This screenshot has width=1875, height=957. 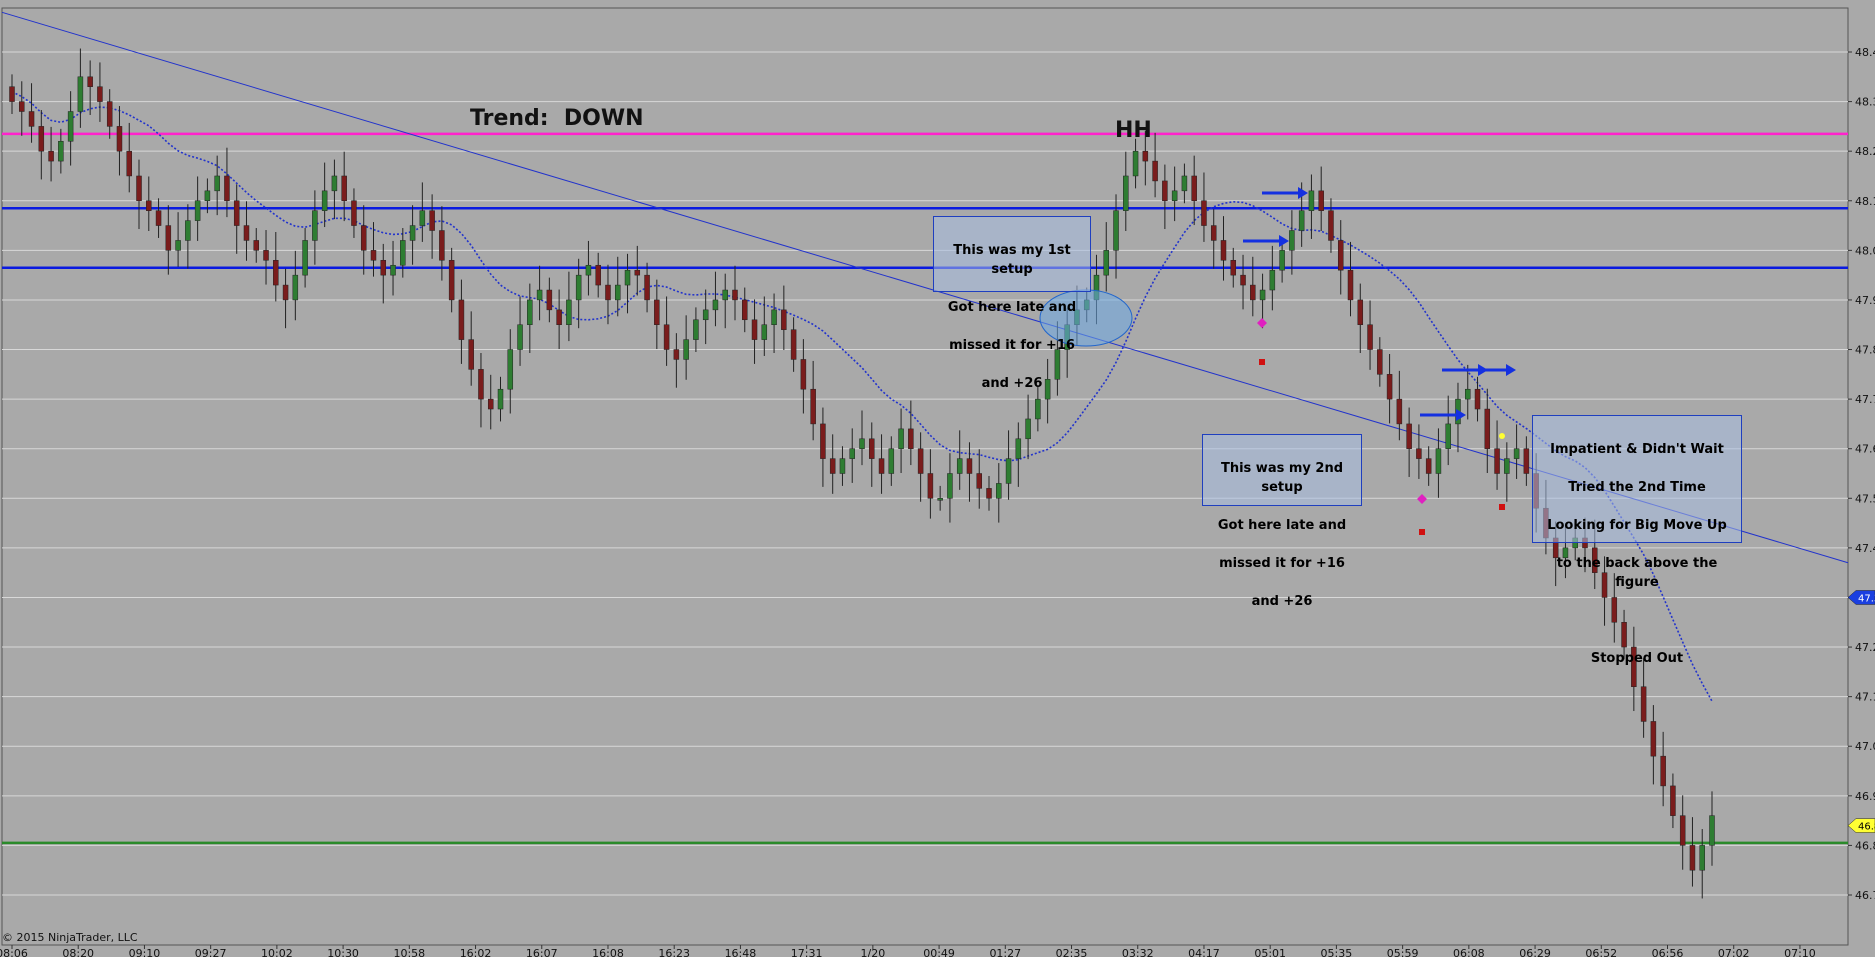 I want to click on x-tick-label: 04:17, so click(x=1204, y=952).